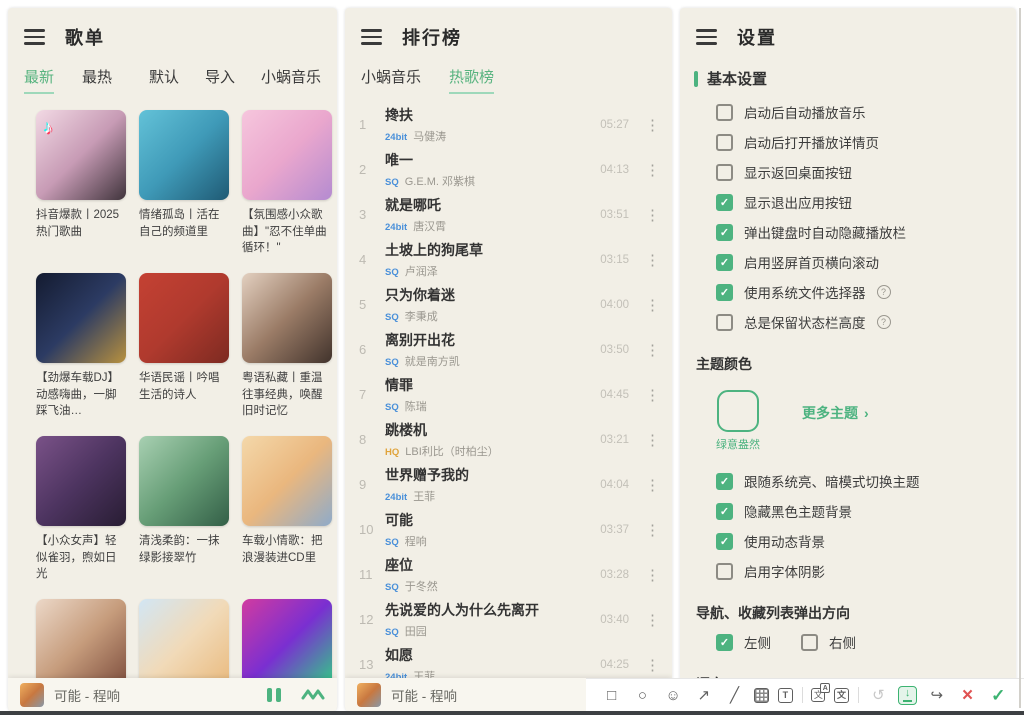 This screenshot has height=715, width=1024. Describe the element at coordinates (642, 695) in the screenshot. I see `ellipse-tool-icon: ○` at that location.